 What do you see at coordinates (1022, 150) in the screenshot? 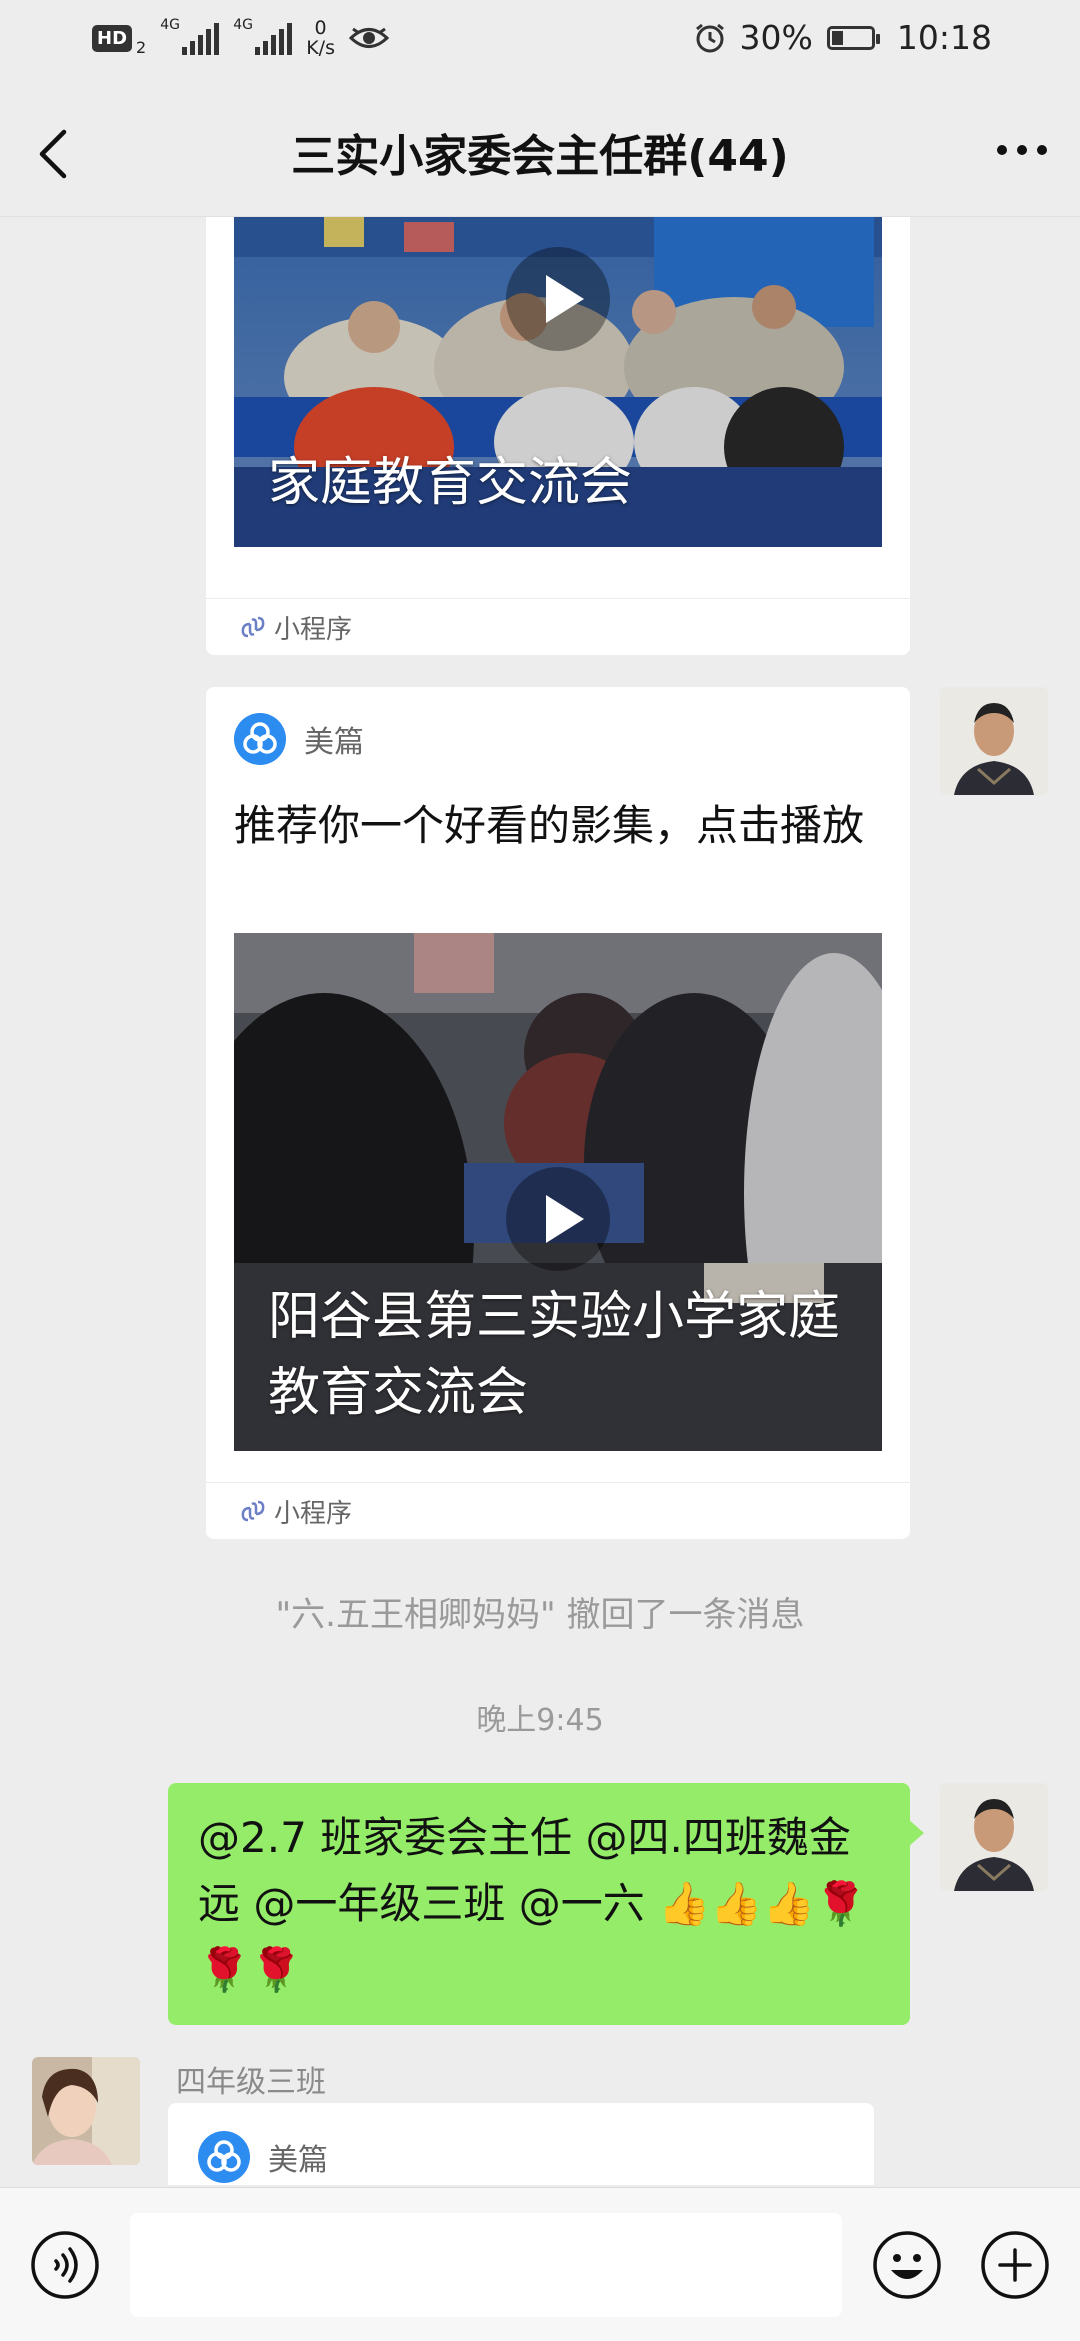
I see `more-icon` at bounding box center [1022, 150].